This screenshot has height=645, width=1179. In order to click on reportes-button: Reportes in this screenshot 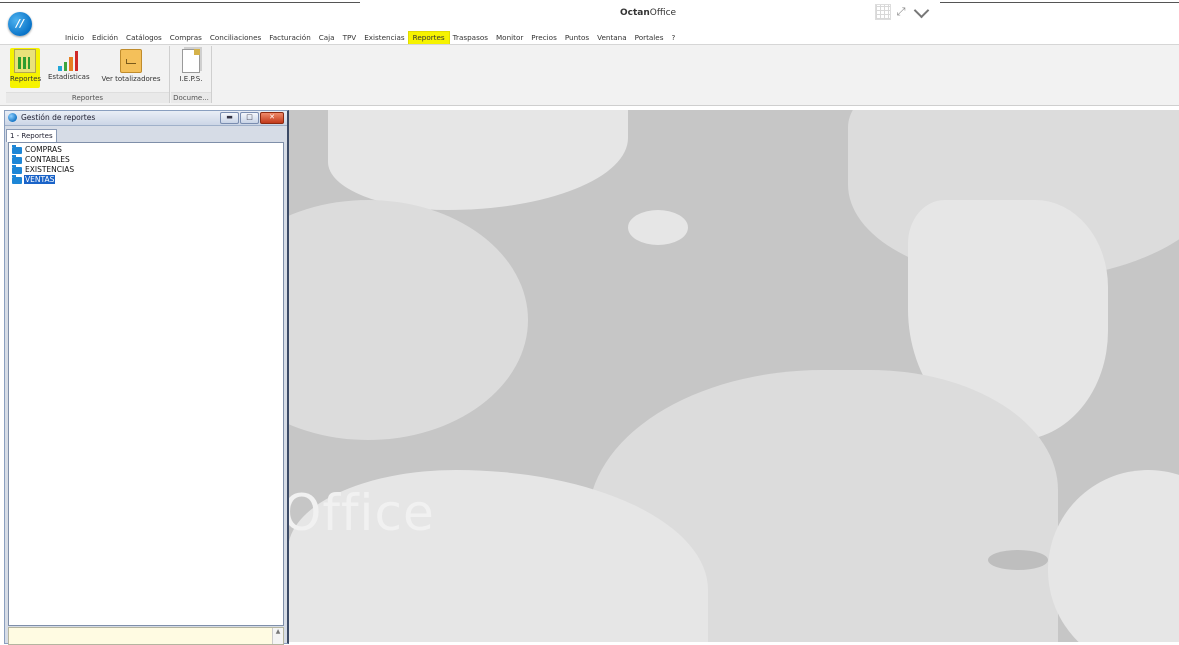, I will do `click(25, 68)`.